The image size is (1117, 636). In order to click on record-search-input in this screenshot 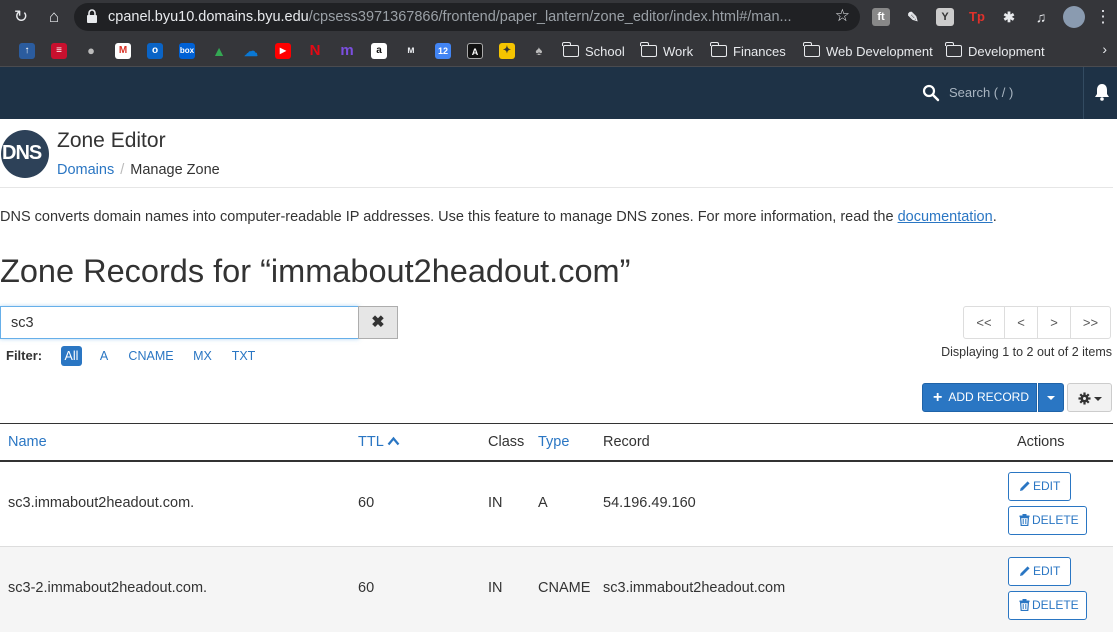, I will do `click(179, 322)`.